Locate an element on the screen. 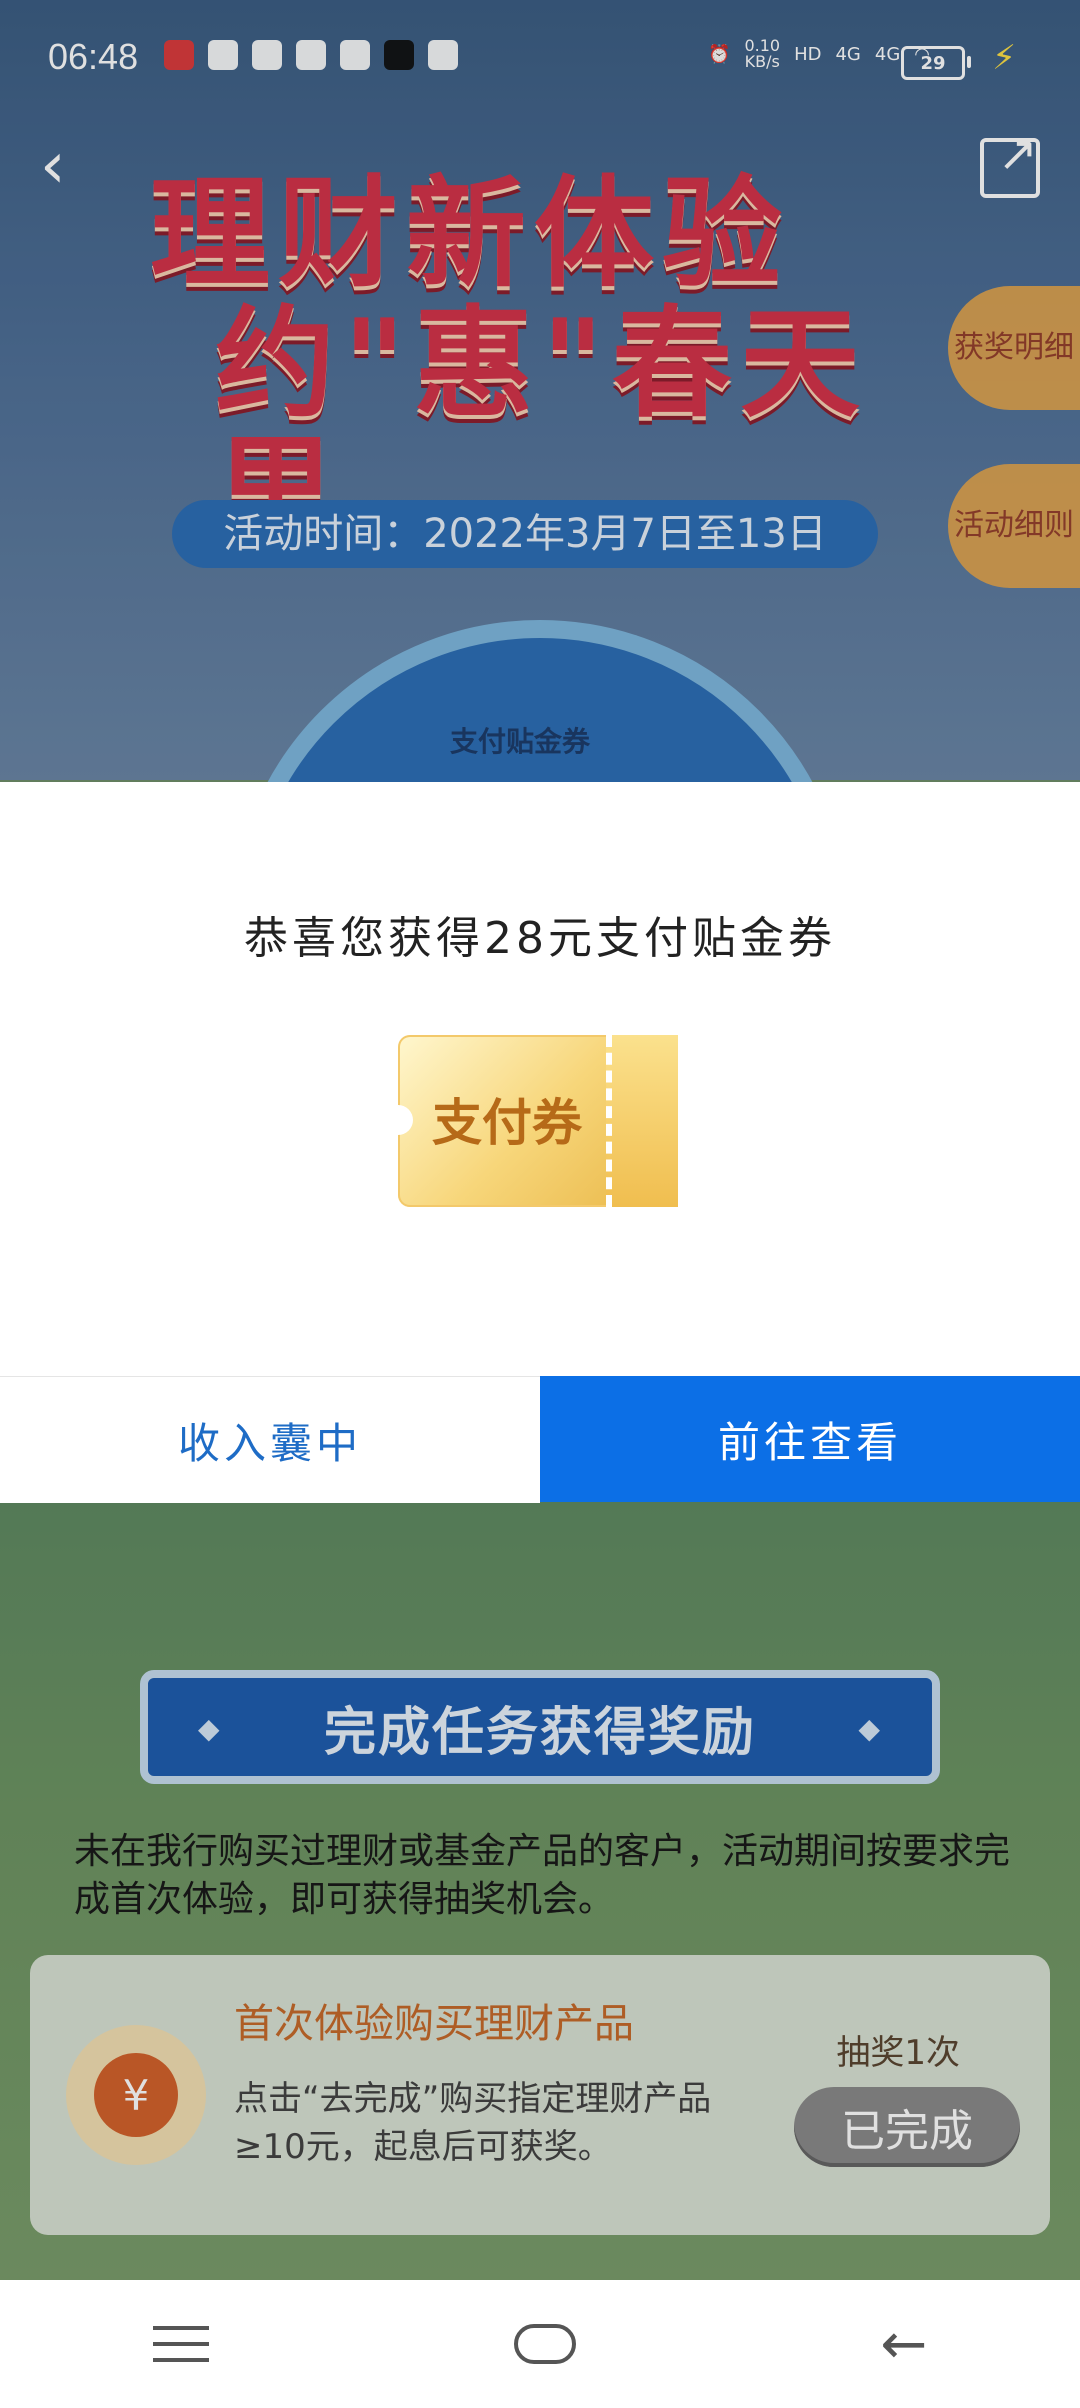 The width and height of the screenshot is (1080, 2408). modal-buttons: 收入囊中 前往查看 is located at coordinates (540, 1439).